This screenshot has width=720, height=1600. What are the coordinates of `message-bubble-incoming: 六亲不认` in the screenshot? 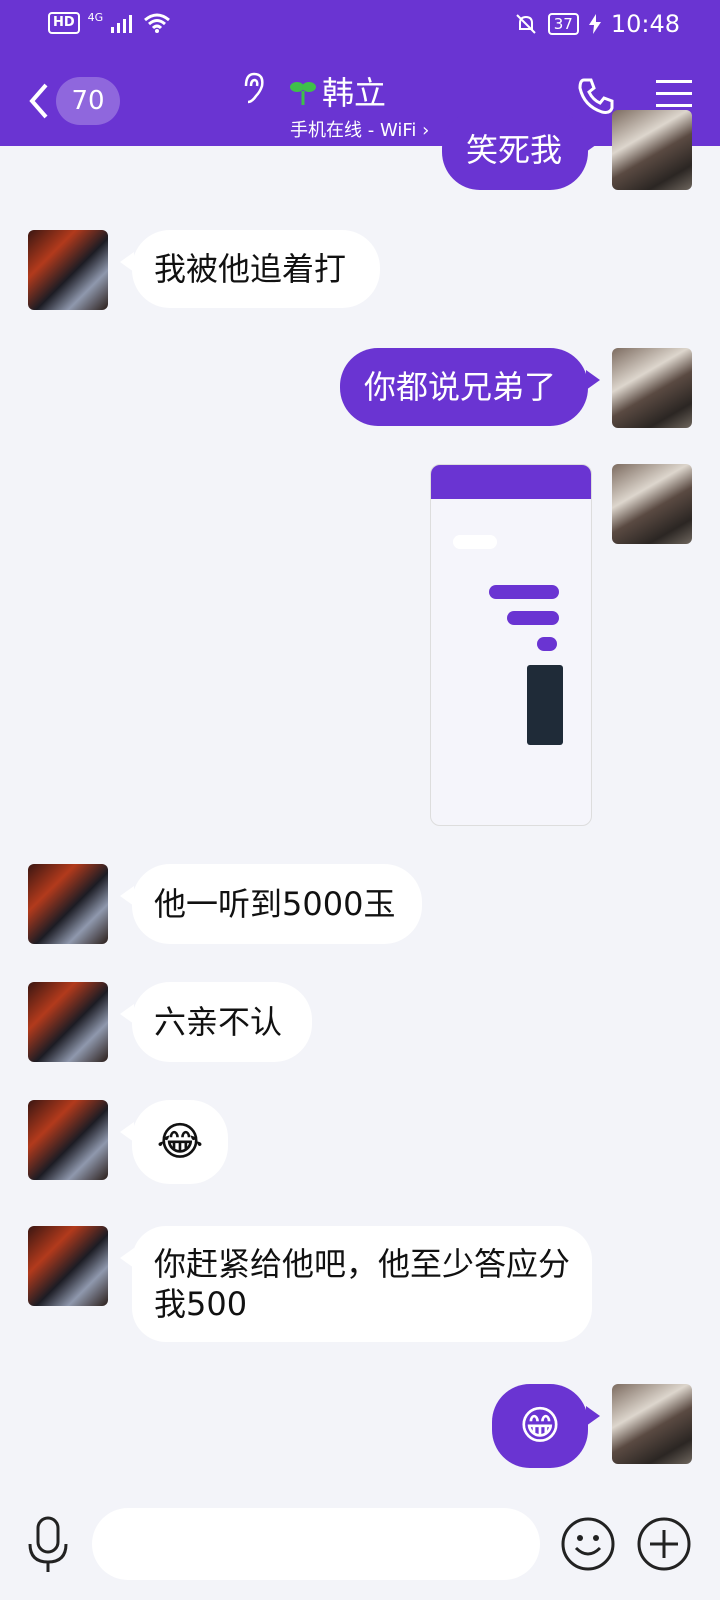 It's located at (216, 1022).